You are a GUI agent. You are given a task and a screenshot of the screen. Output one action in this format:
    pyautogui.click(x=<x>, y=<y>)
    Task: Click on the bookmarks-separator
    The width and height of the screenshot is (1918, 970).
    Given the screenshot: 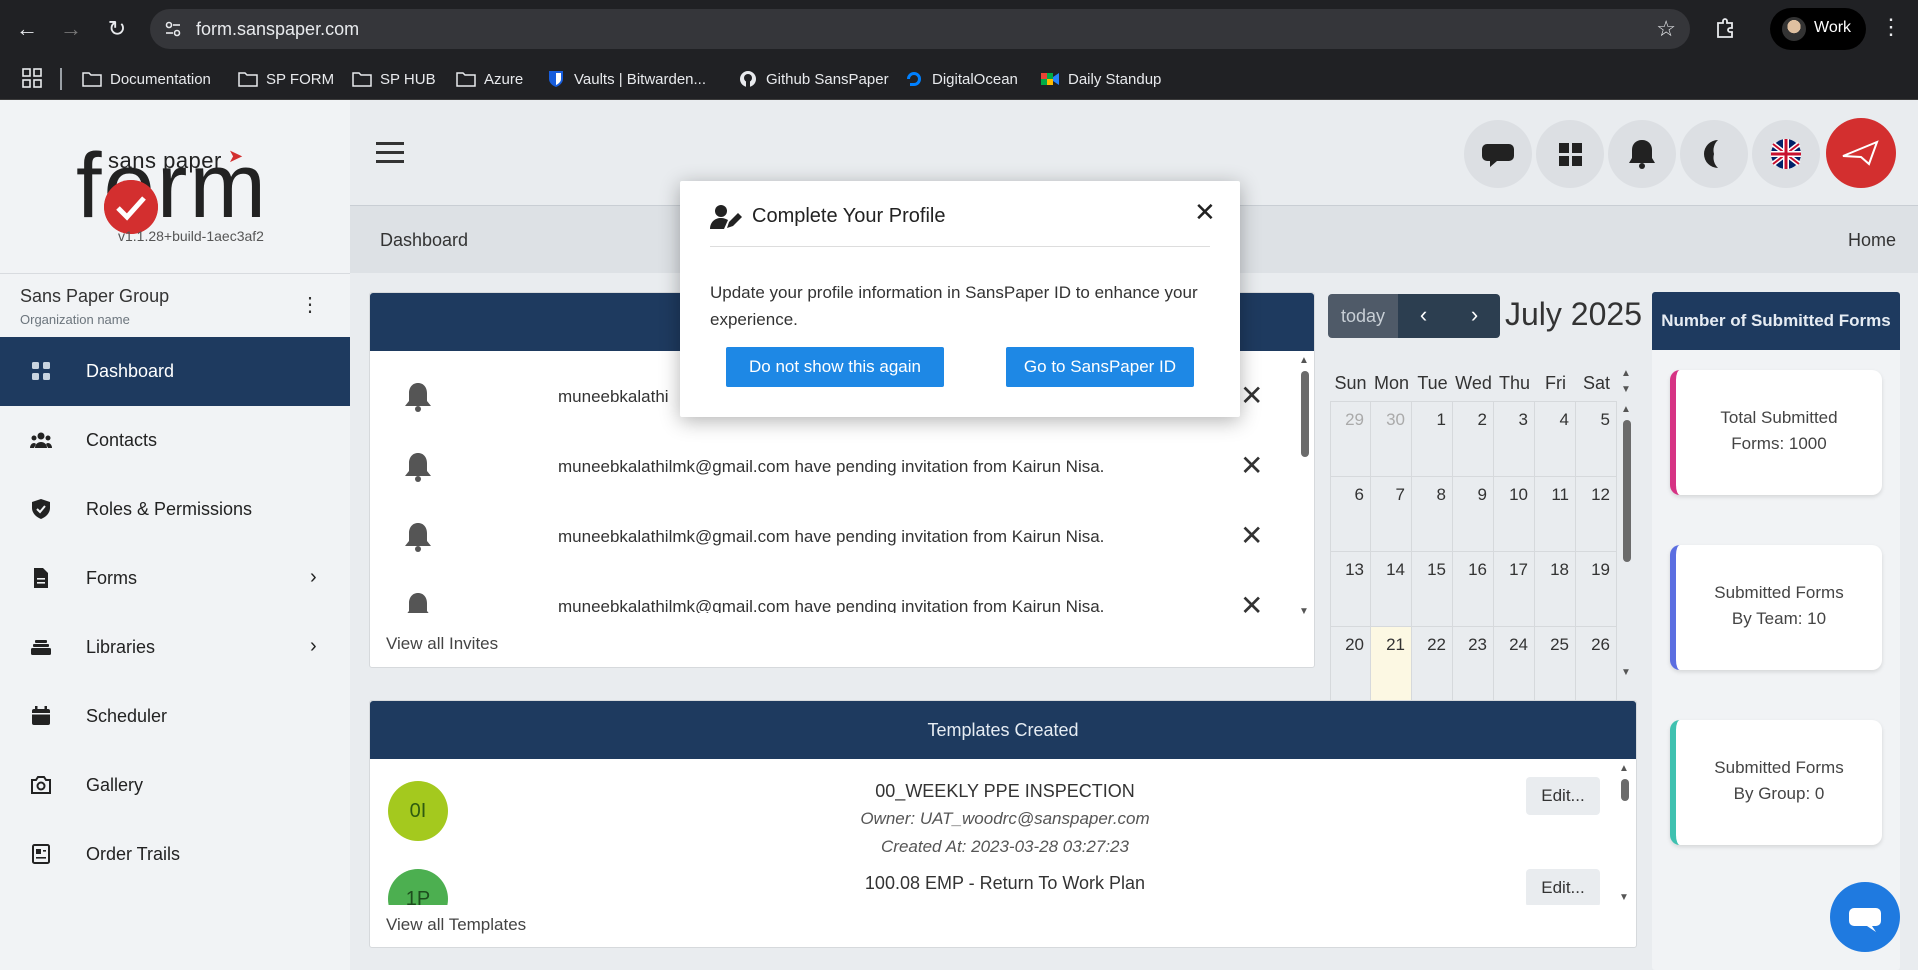 What is the action you would take?
    pyautogui.click(x=61, y=79)
    